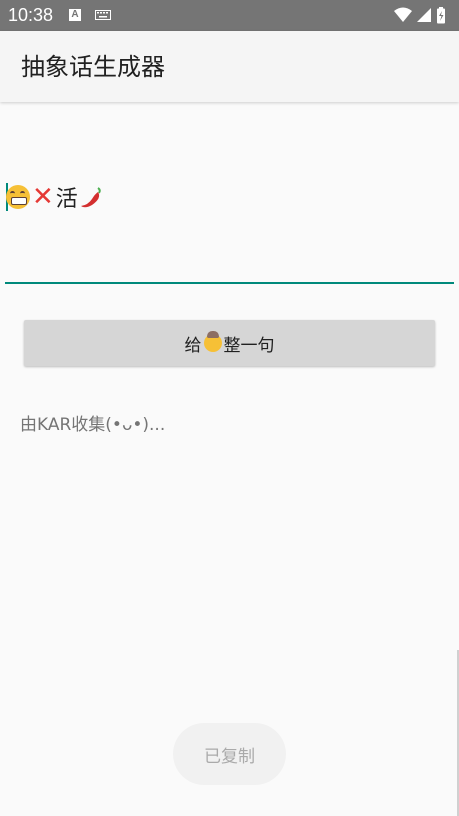  I want to click on generate-sentence-button: 给 整一句, so click(229, 343).